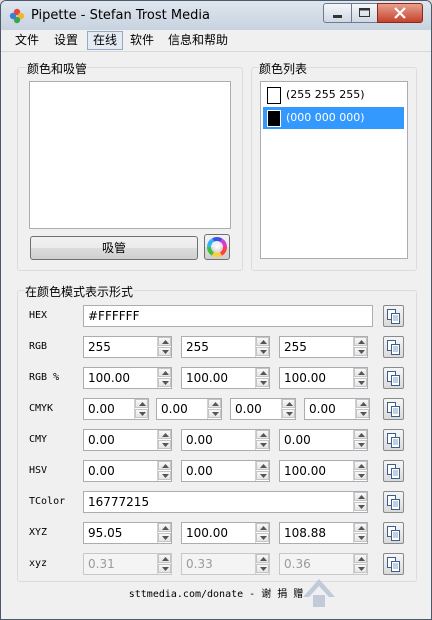  I want to click on menu-software: 软件, so click(142, 40).